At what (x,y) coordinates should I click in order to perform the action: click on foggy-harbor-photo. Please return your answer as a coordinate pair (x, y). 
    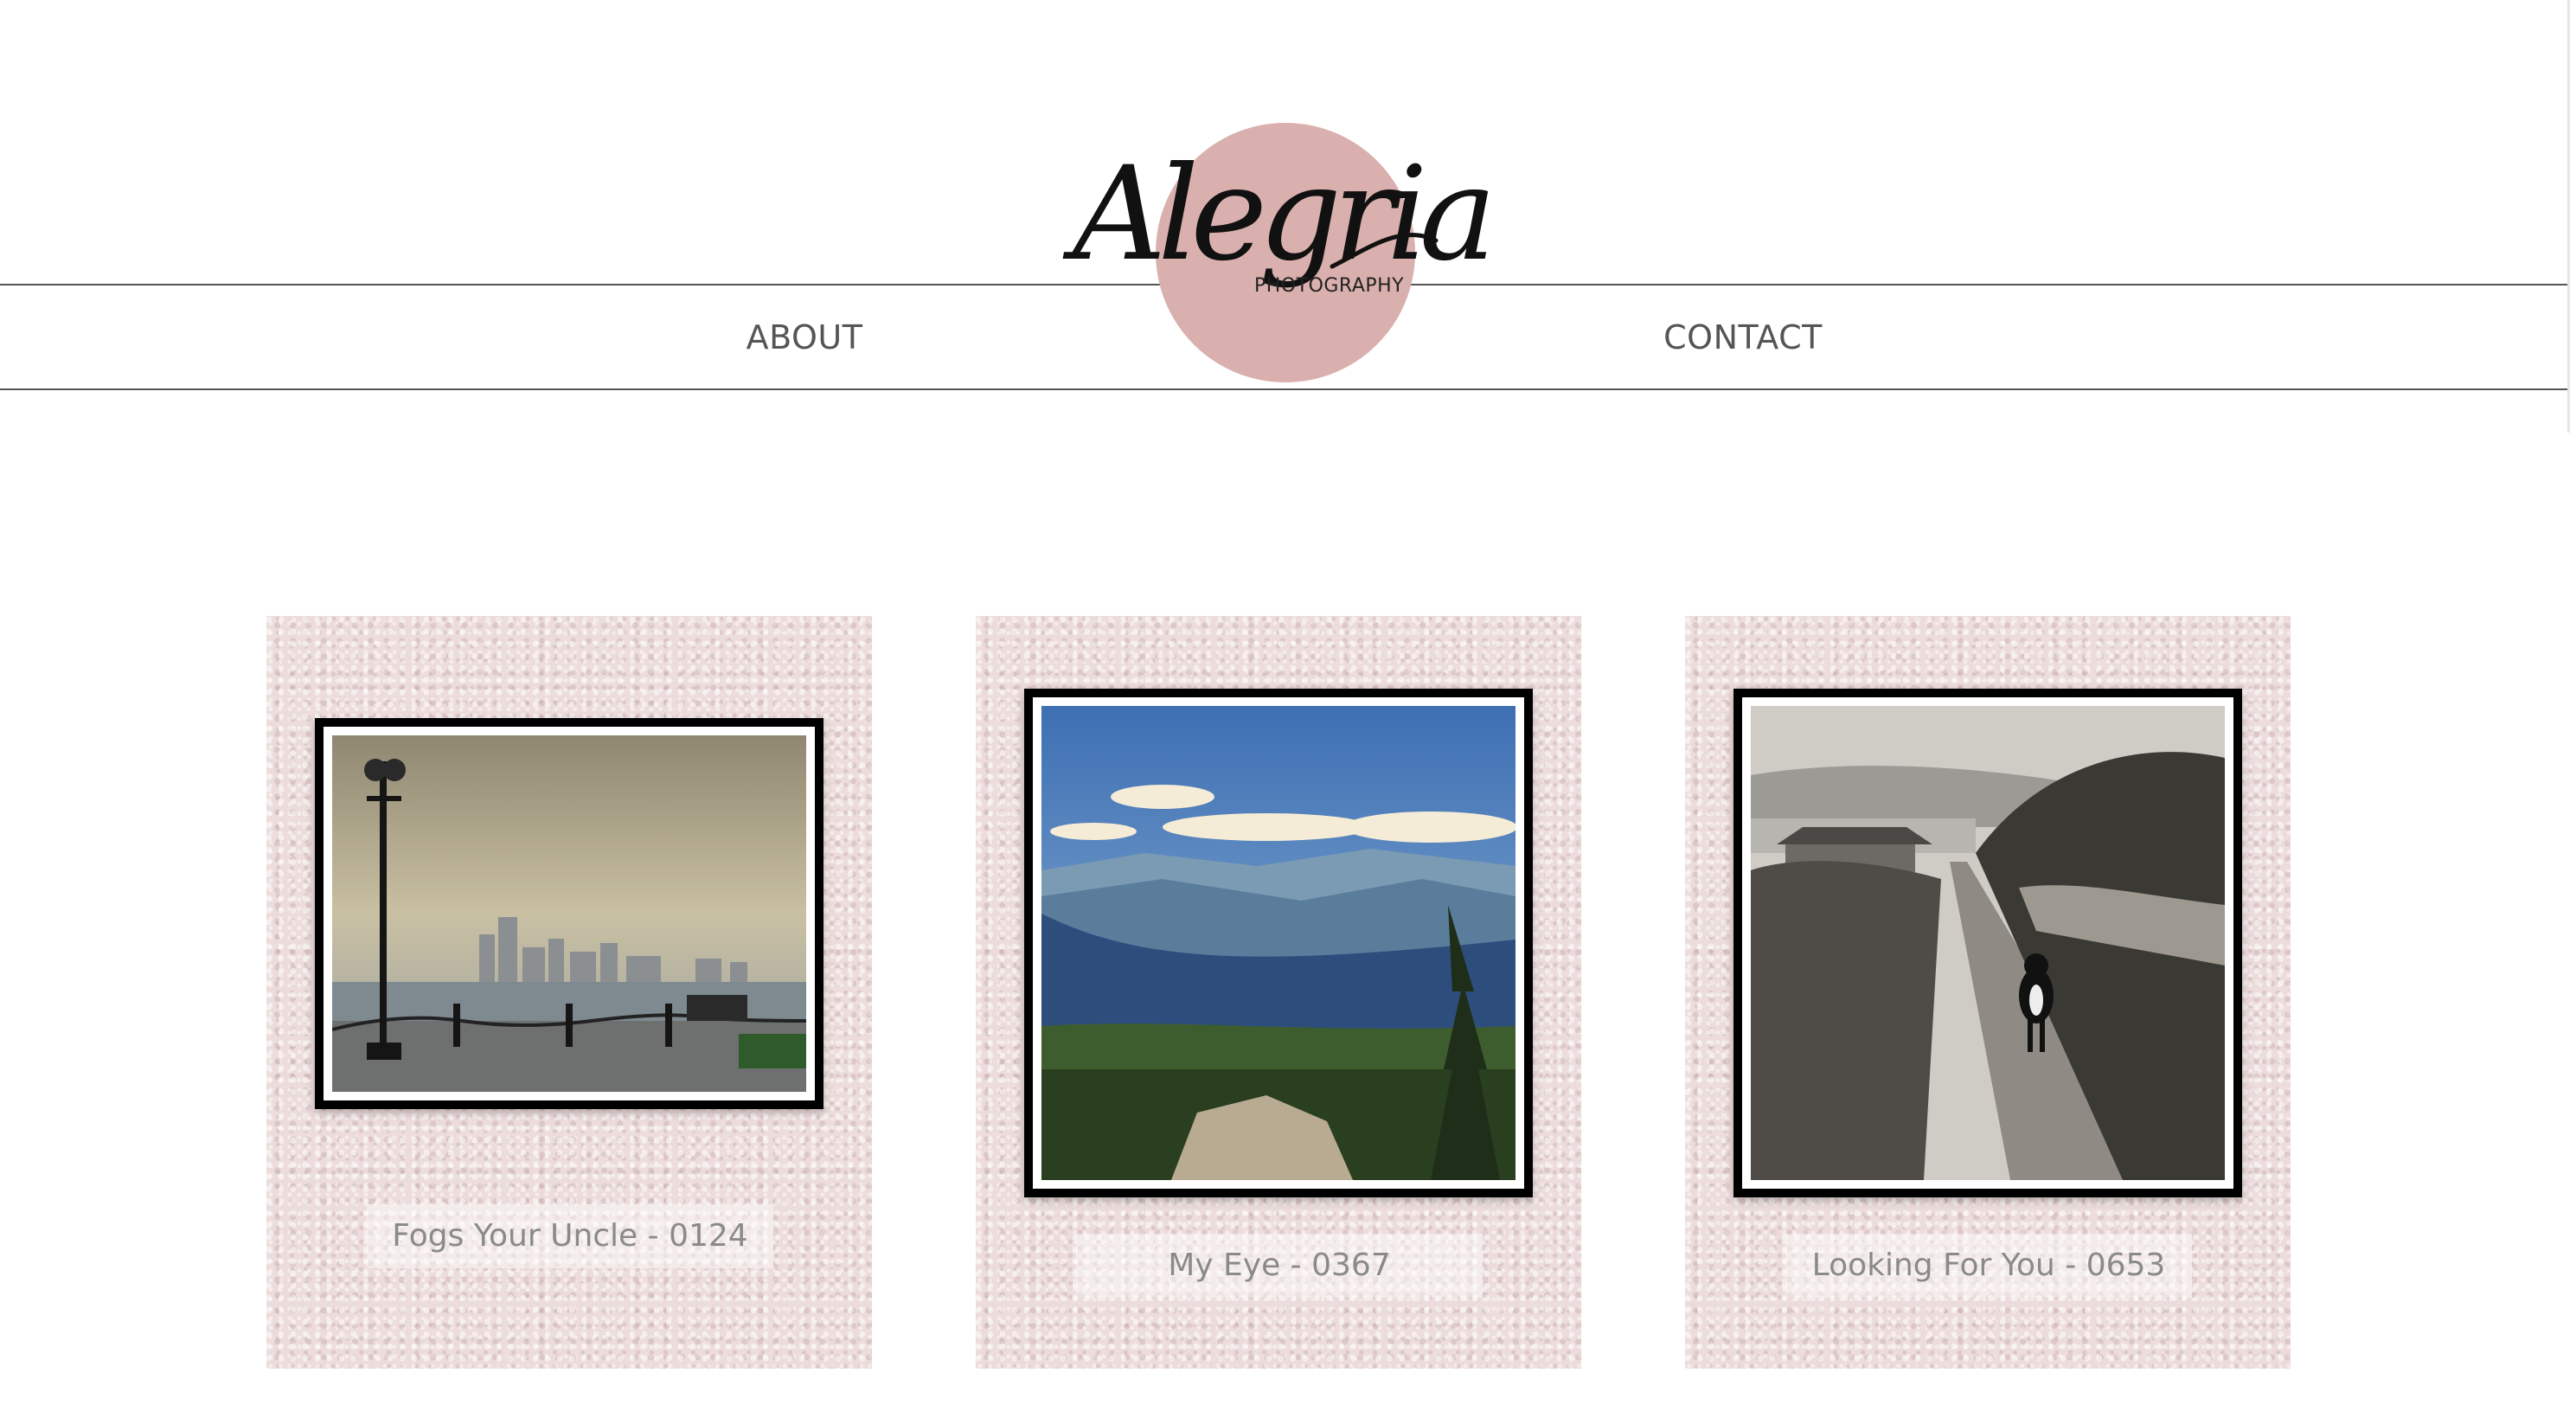
    Looking at the image, I should click on (569, 913).